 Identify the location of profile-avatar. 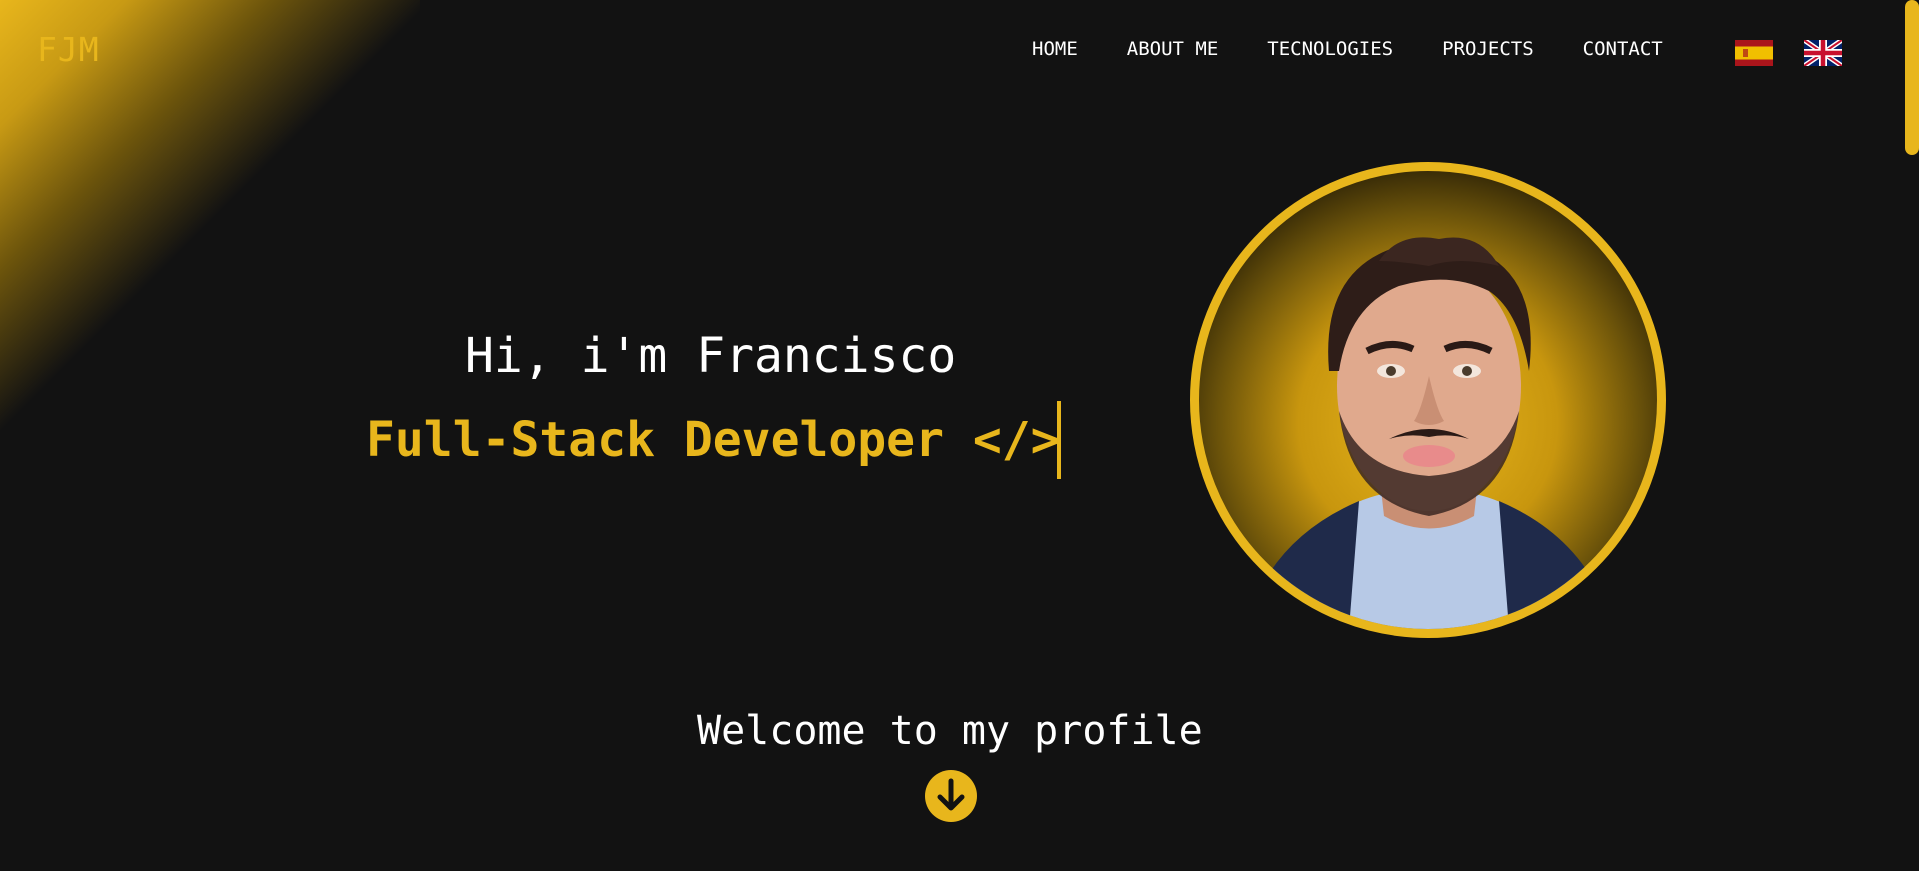
(1428, 400).